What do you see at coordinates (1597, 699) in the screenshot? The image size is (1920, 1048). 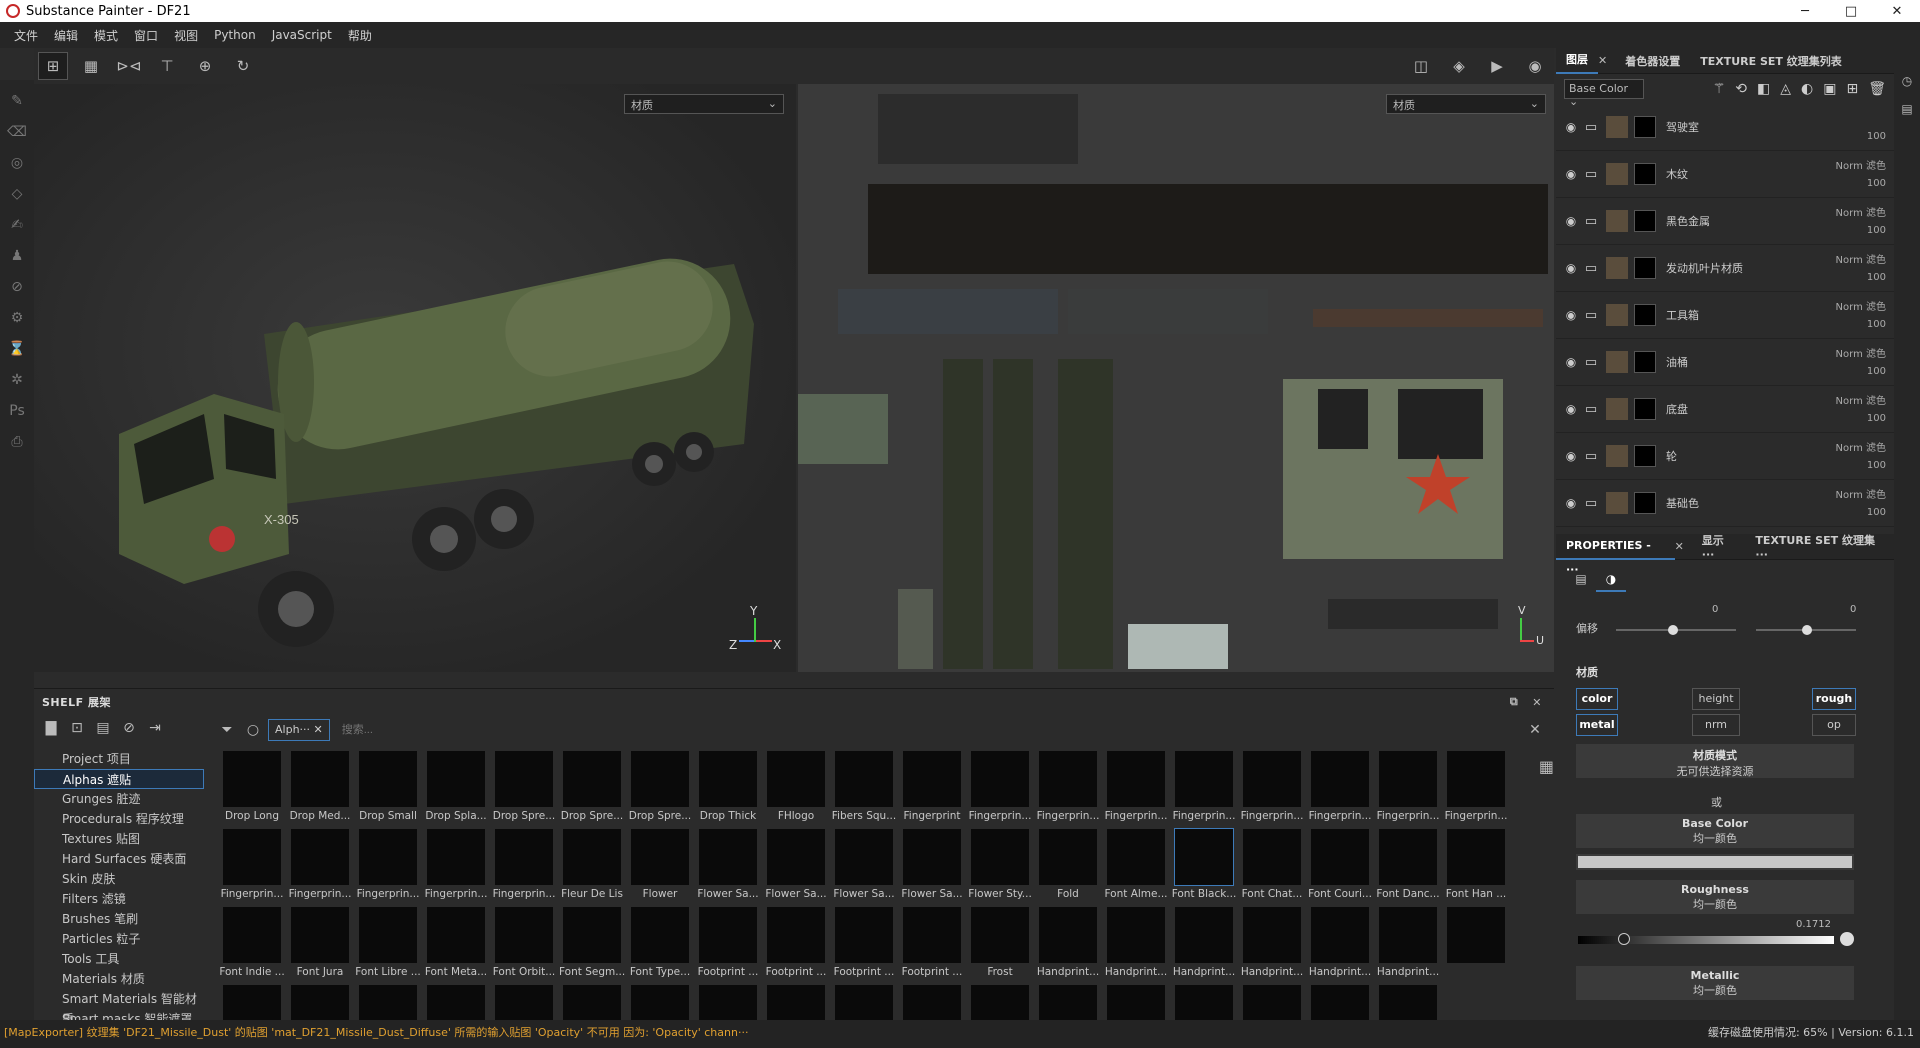 I see `channel-color-toggle: color` at bounding box center [1597, 699].